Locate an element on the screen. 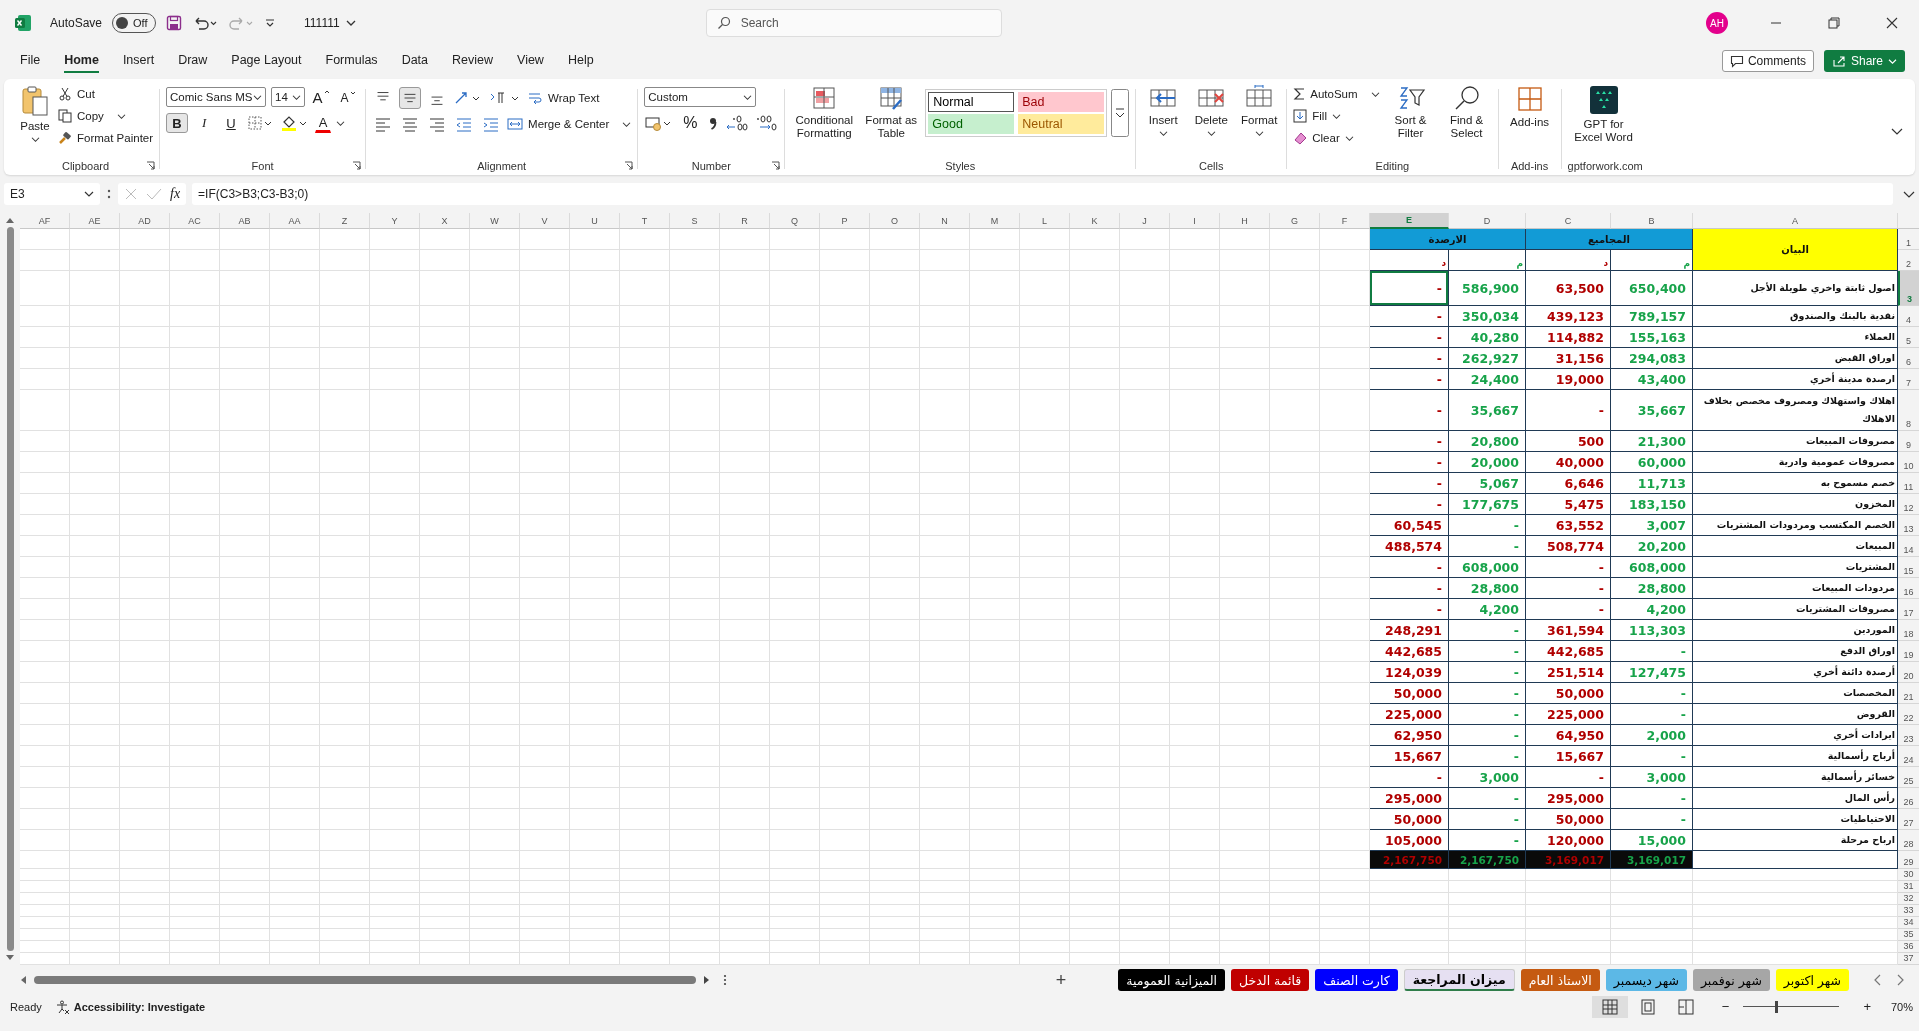  number-format-dropdown: Custom is located at coordinates (700, 97).